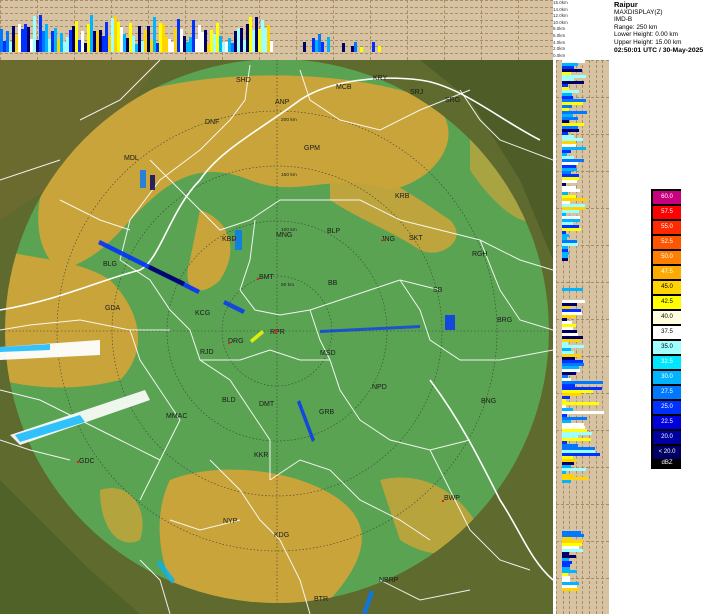 The height and width of the screenshot is (614, 720). I want to click on legend-level-17: < 20.0, so click(667, 452).